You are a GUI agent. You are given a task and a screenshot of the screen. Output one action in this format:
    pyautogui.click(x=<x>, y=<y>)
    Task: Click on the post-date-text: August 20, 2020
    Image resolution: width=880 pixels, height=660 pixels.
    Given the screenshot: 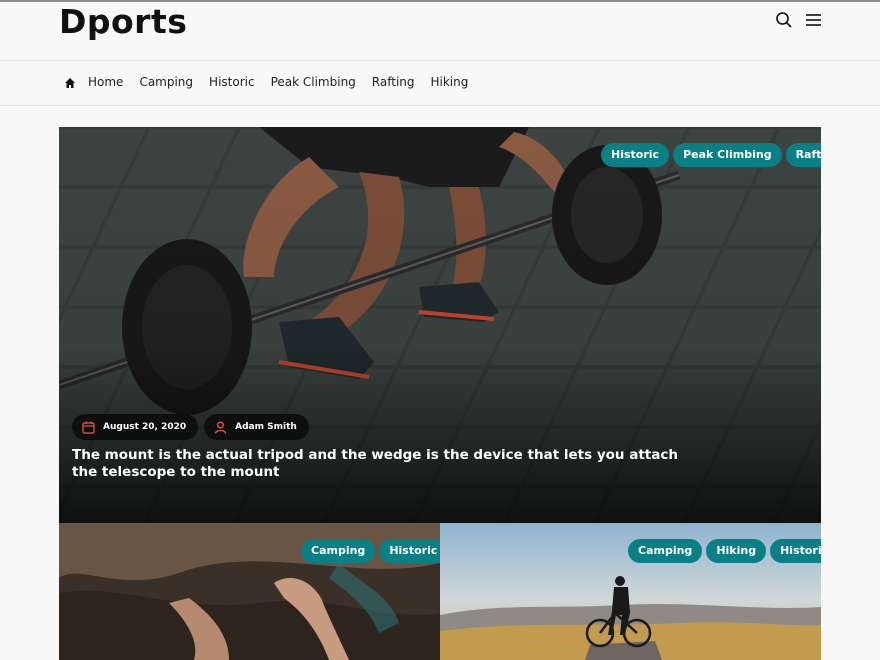 What is the action you would take?
    pyautogui.click(x=145, y=427)
    